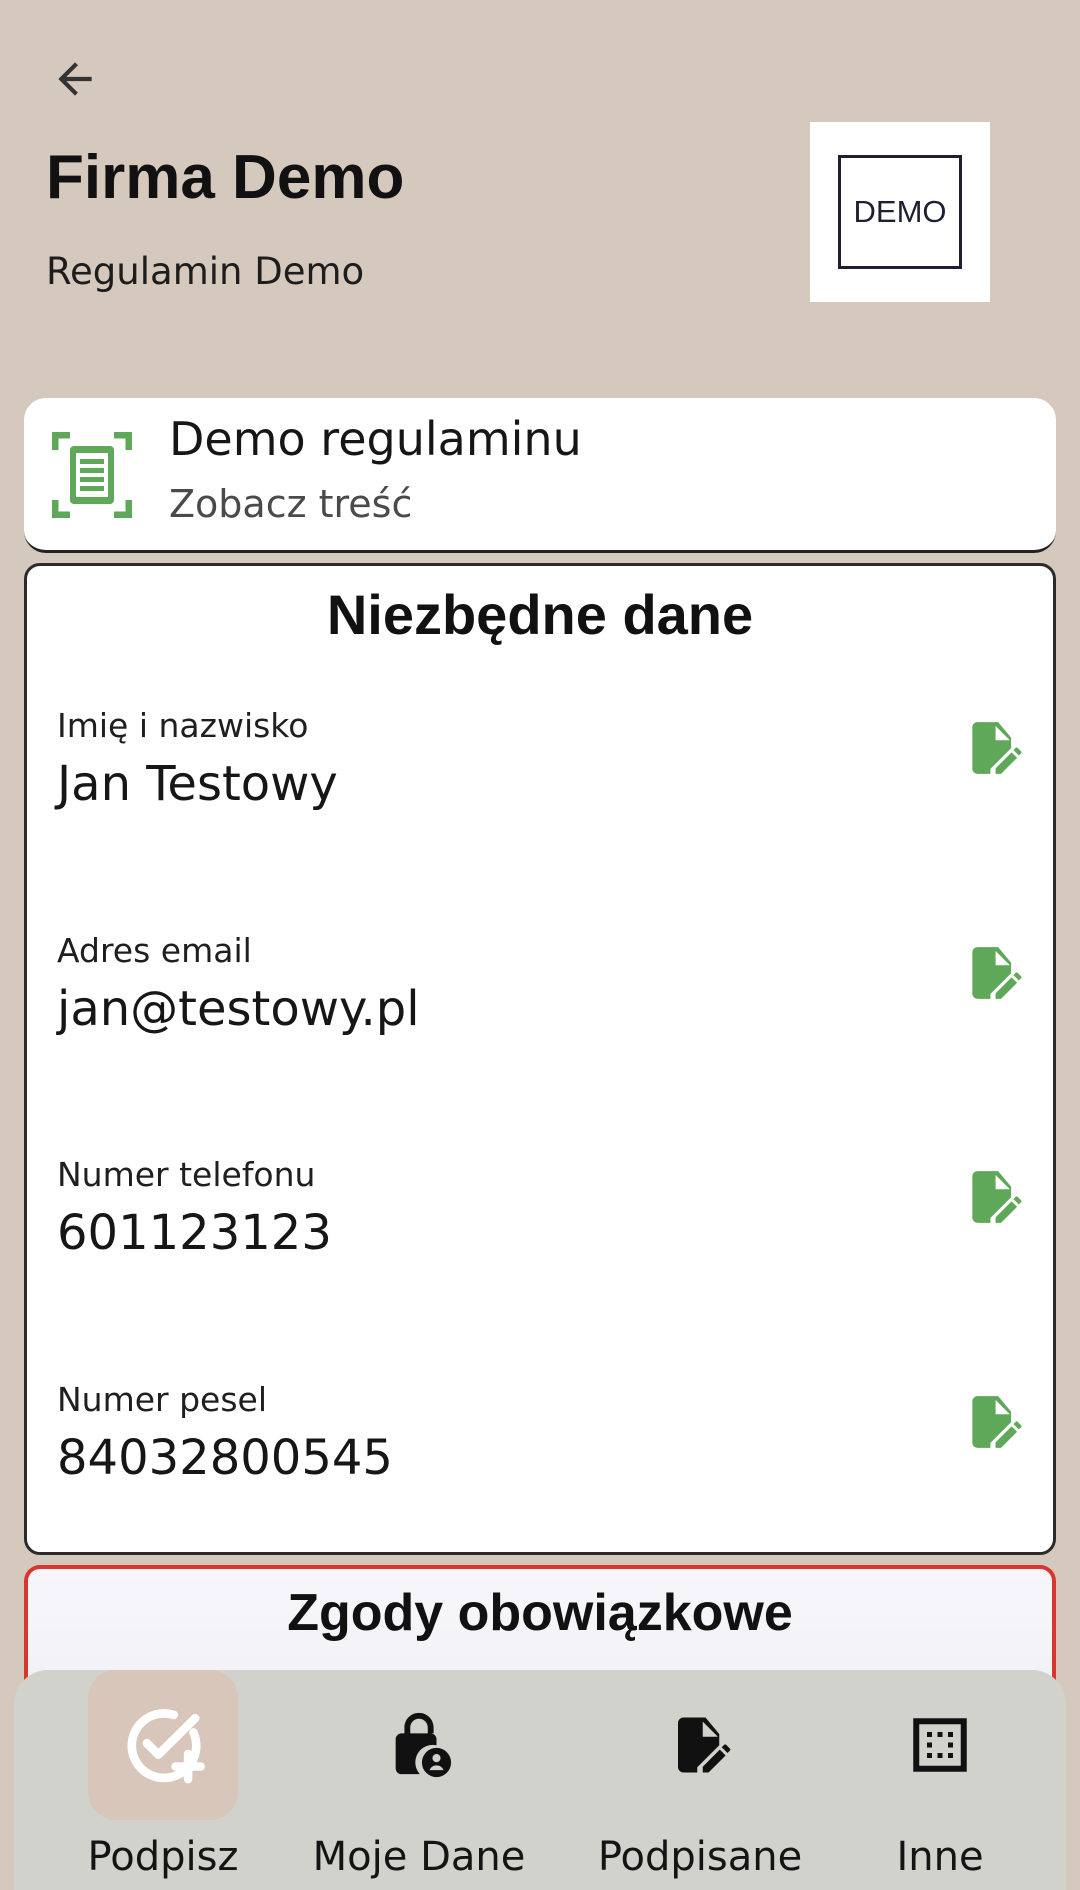  I want to click on field-value: 84032800545, so click(225, 1458).